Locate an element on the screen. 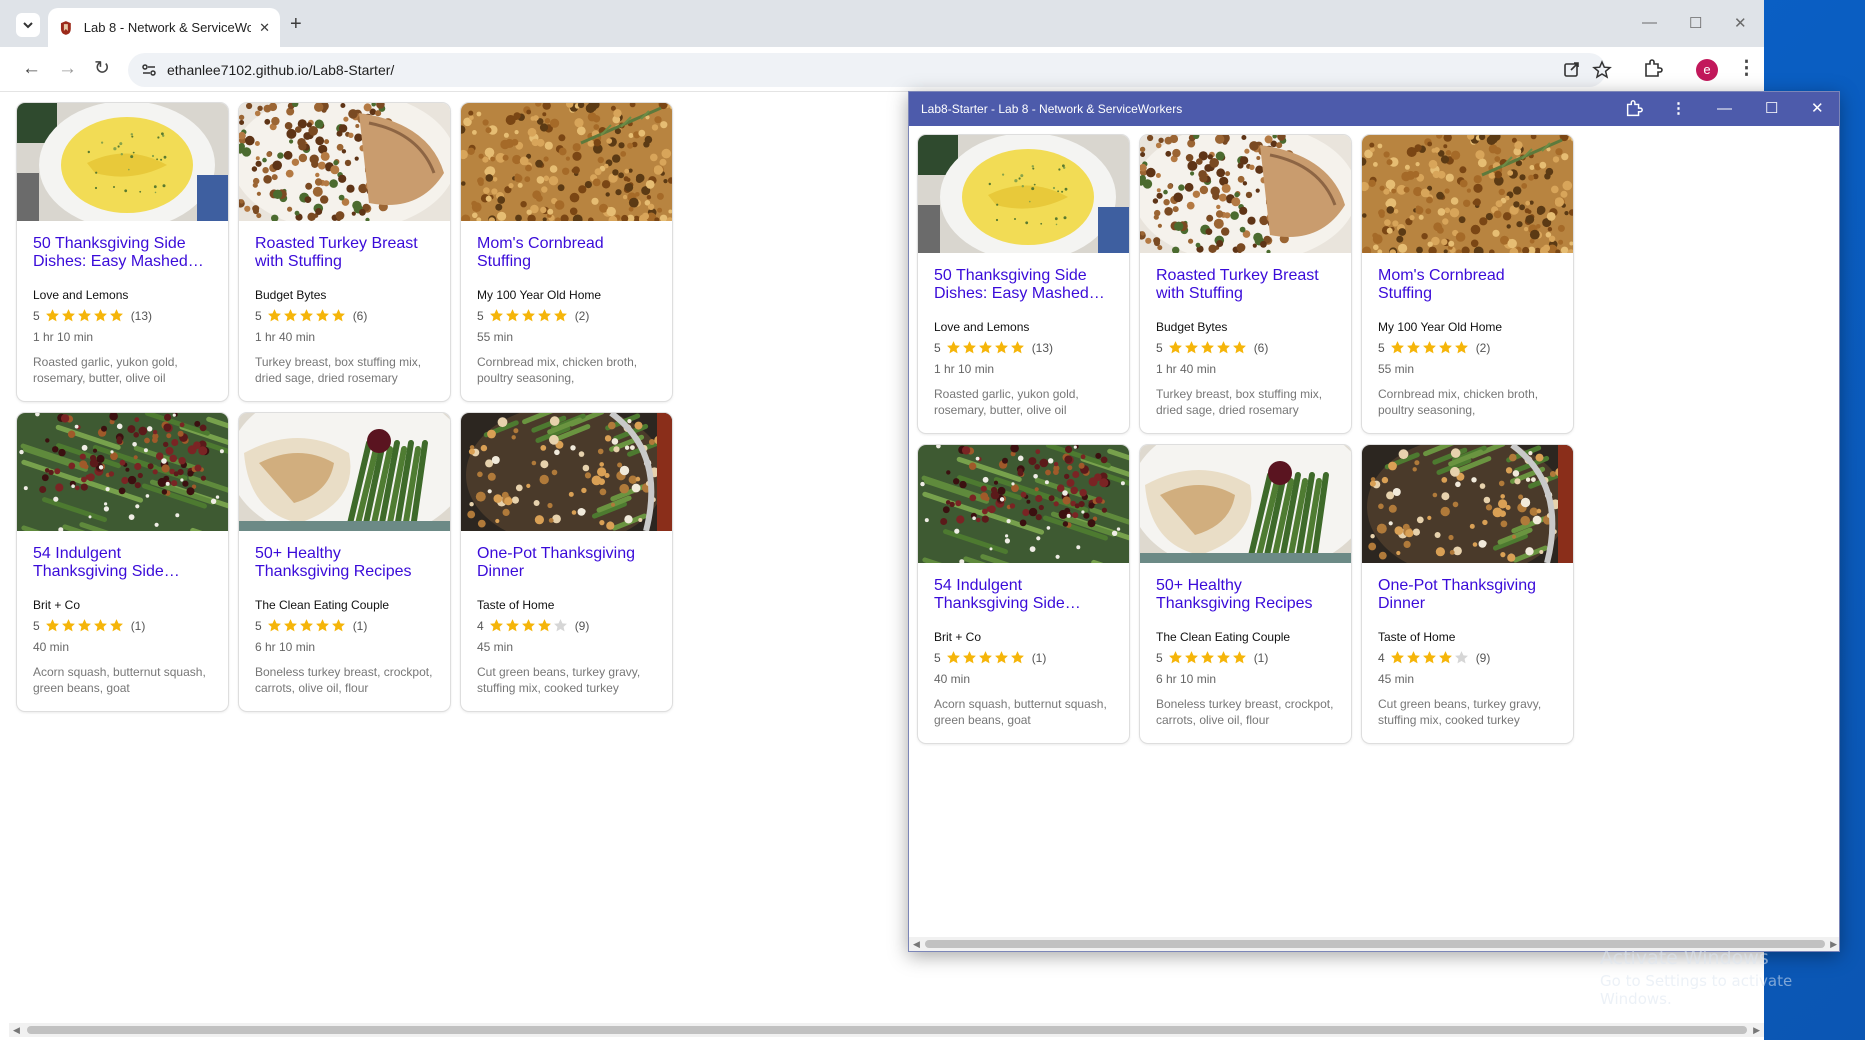  tab-lab8: Lab 8 - Network & ServiceWork ✕ is located at coordinates (164, 27).